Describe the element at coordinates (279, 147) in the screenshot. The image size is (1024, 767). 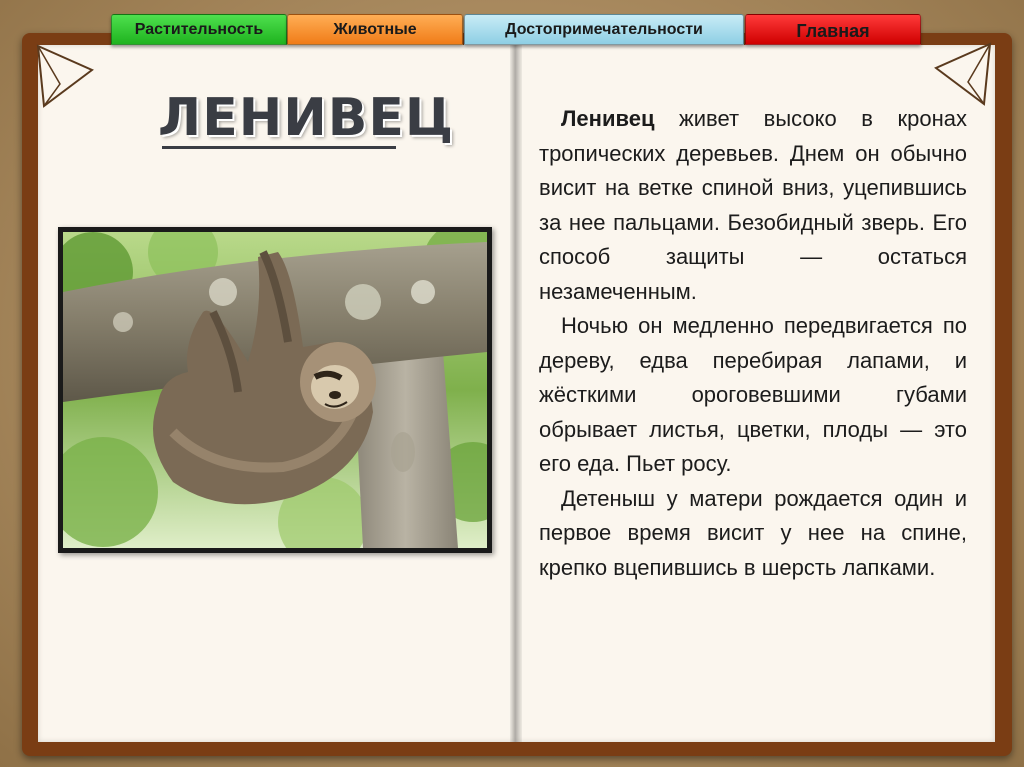
I see `title-underline` at that location.